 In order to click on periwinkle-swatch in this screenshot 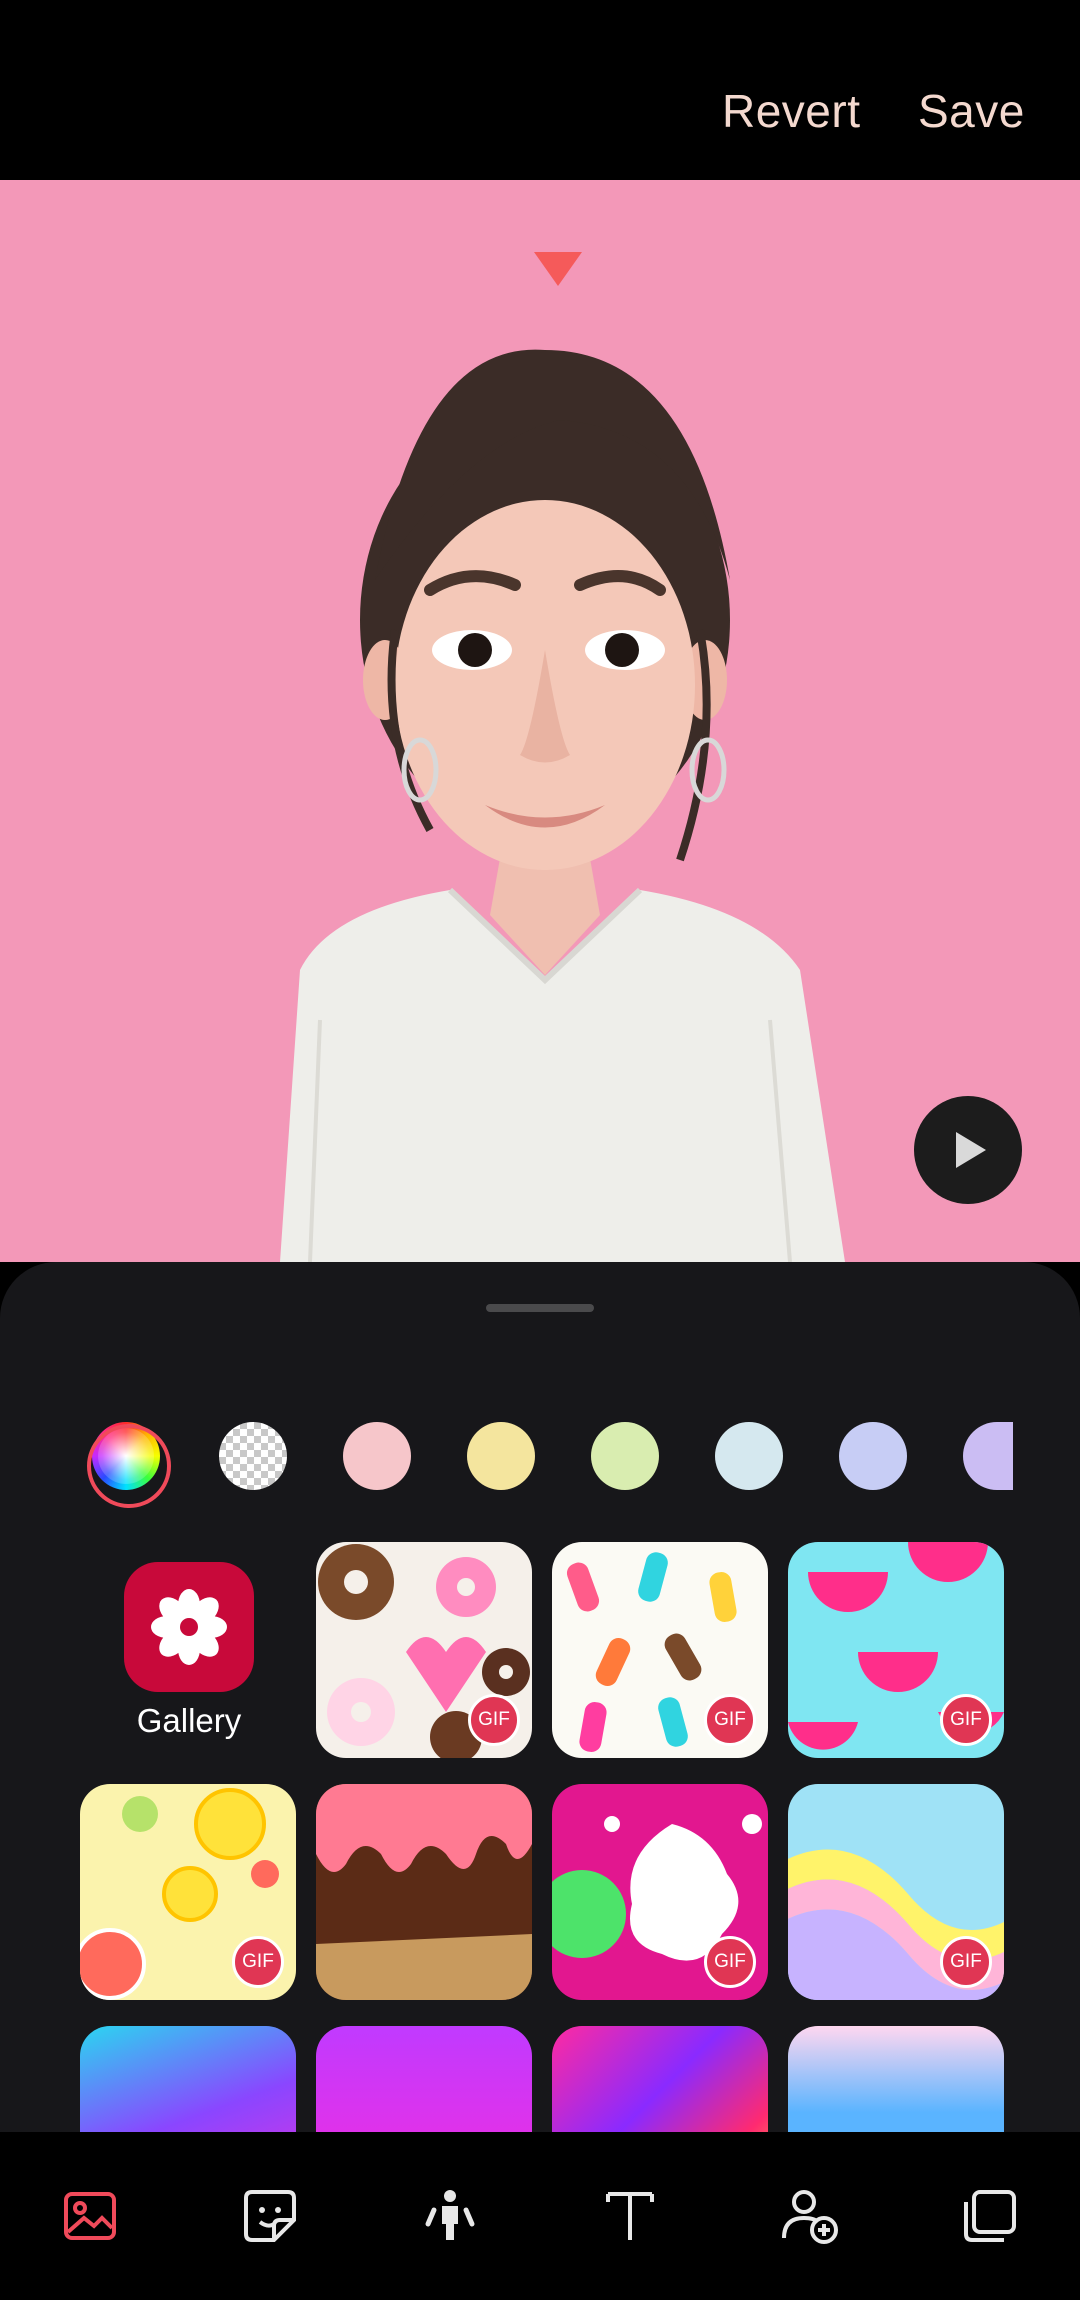, I will do `click(873, 1456)`.